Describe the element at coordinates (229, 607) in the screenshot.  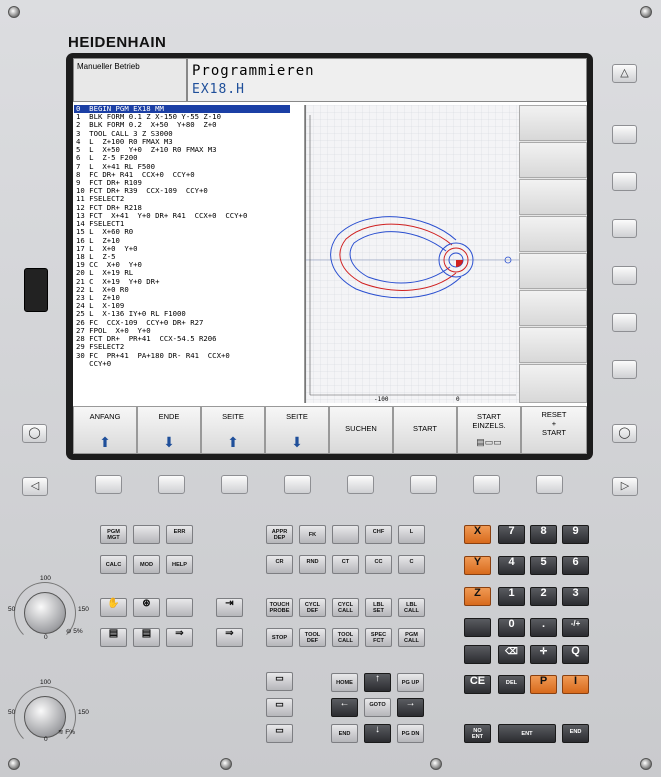
I see `positioning-key: ⇥` at that location.